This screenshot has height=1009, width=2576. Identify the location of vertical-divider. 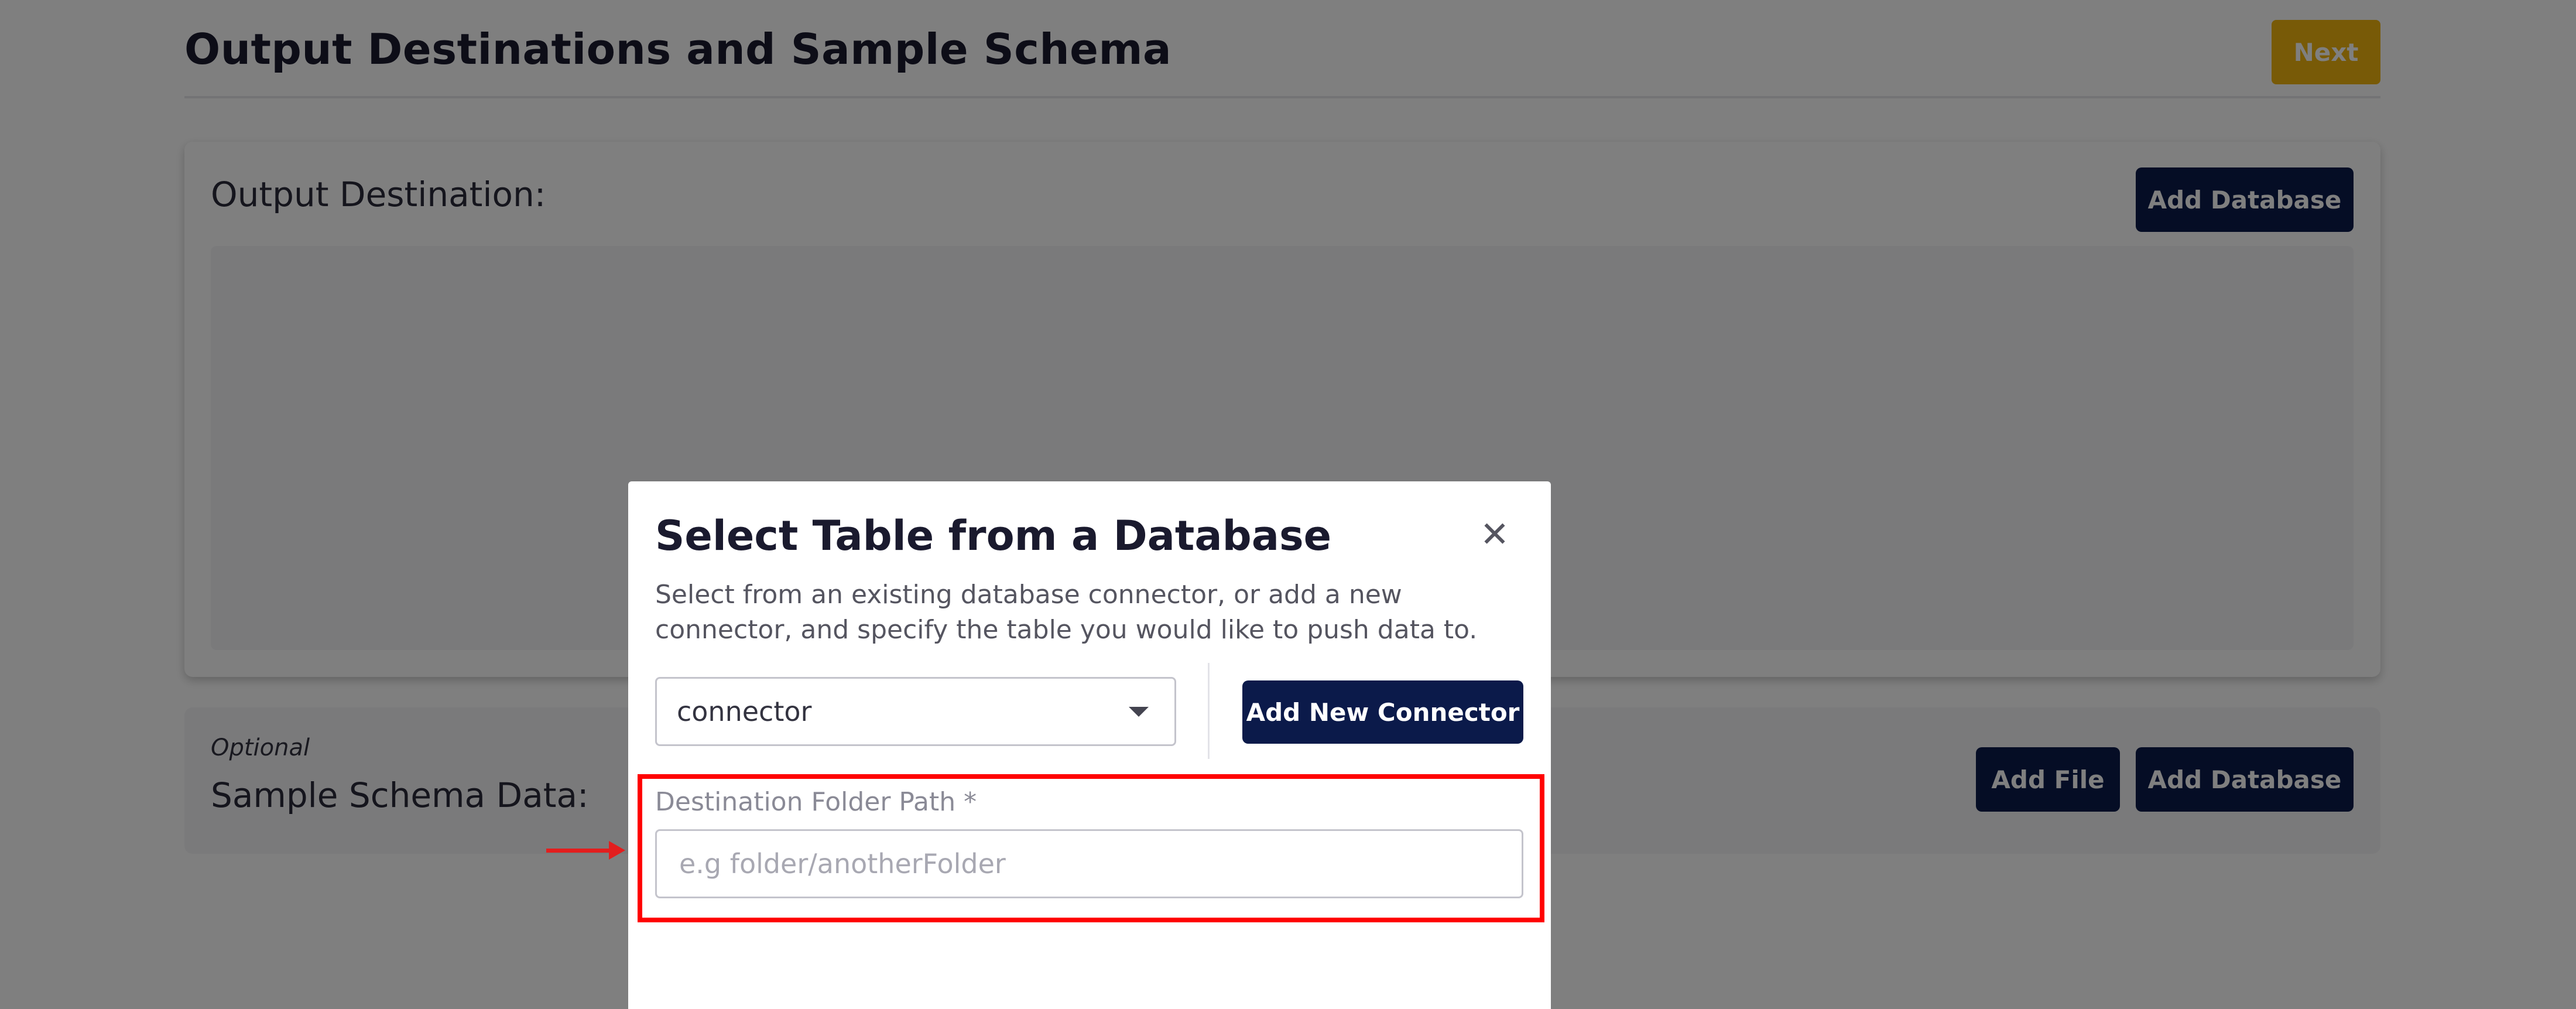
(1209, 711).